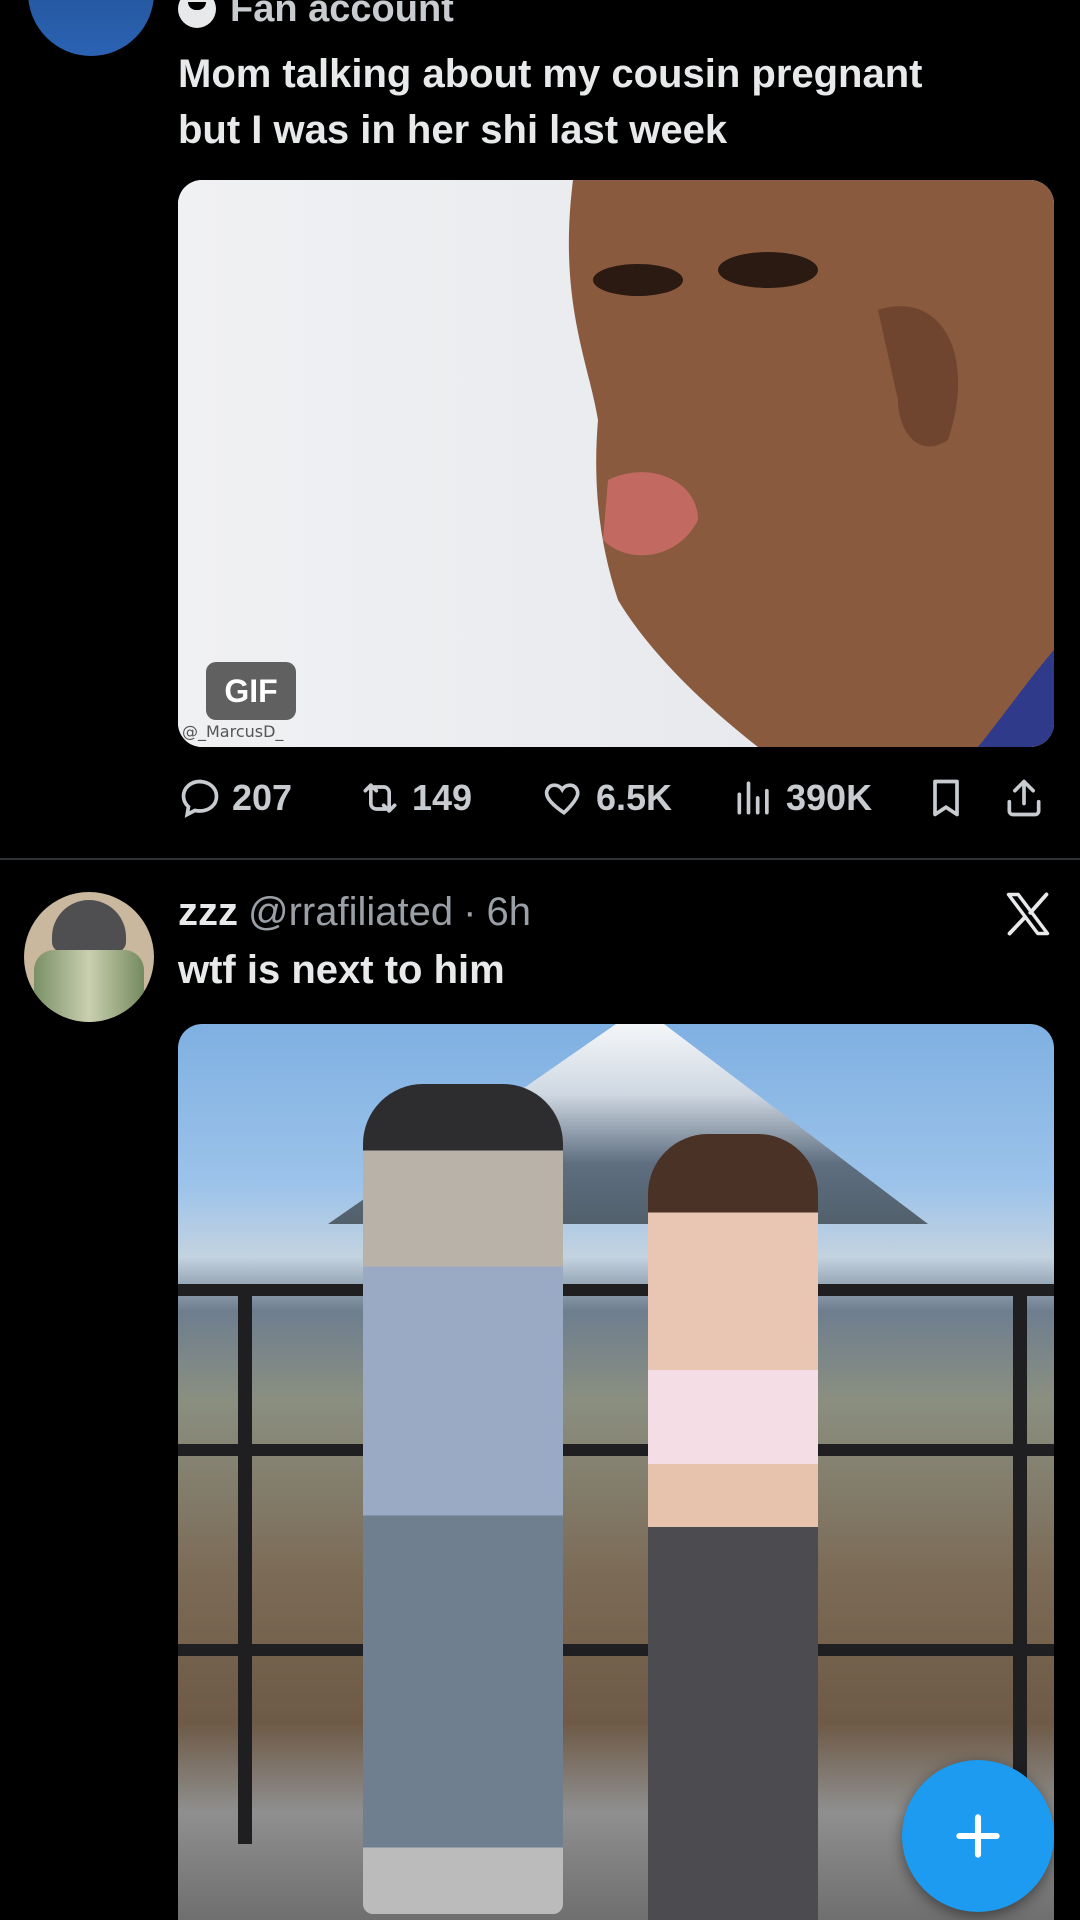  I want to click on repost-button: 149, so click(415, 798).